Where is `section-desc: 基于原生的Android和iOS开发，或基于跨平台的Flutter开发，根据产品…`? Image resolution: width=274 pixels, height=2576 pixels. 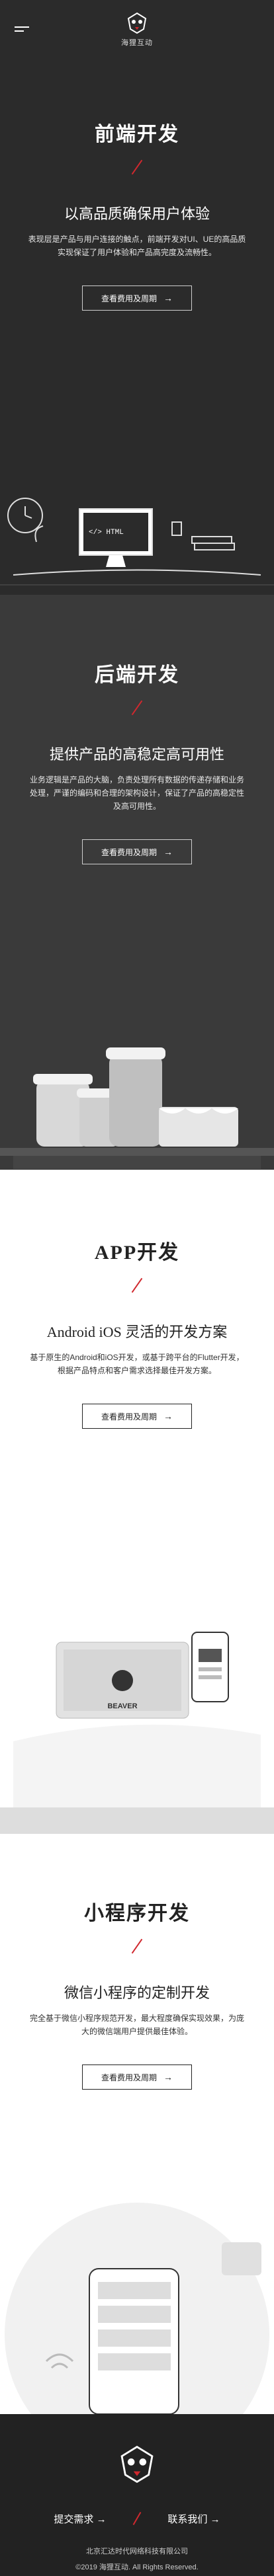 section-desc: 基于原生的Android和iOS开发，或基于跨平台的Flutter开发，根据产品… is located at coordinates (137, 1364).